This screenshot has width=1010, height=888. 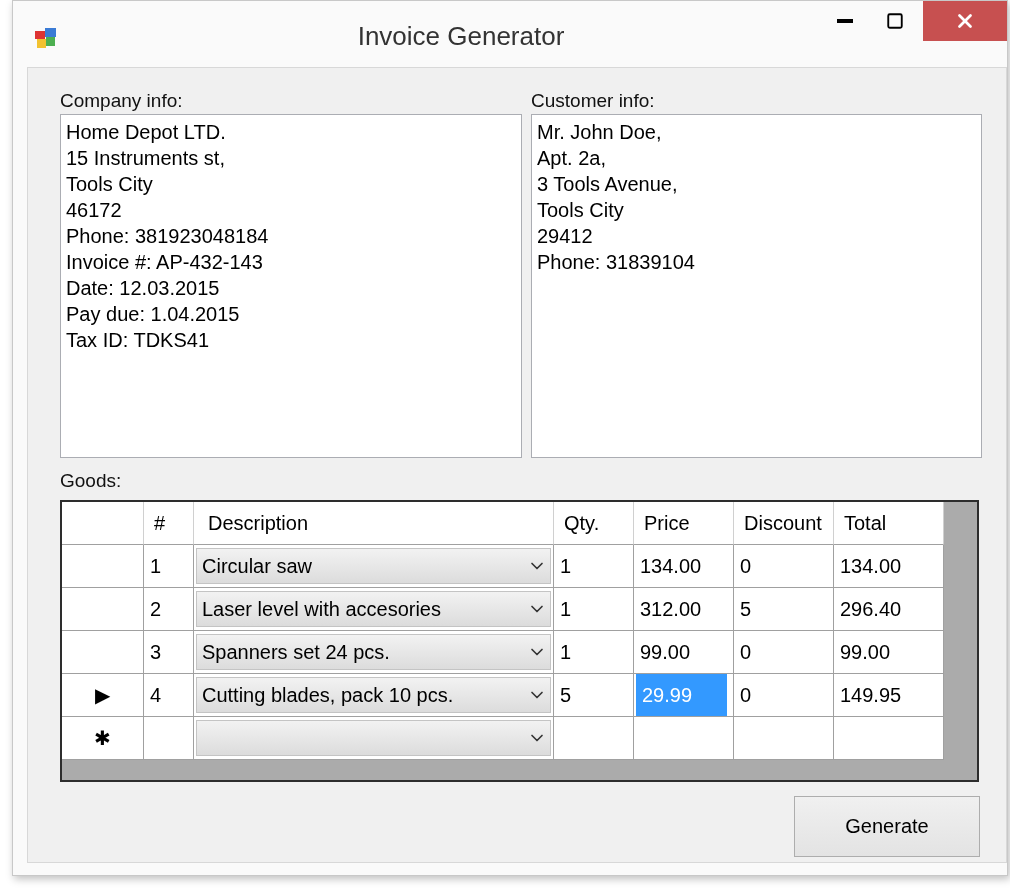 I want to click on goods-label: Goods:, so click(x=91, y=481).